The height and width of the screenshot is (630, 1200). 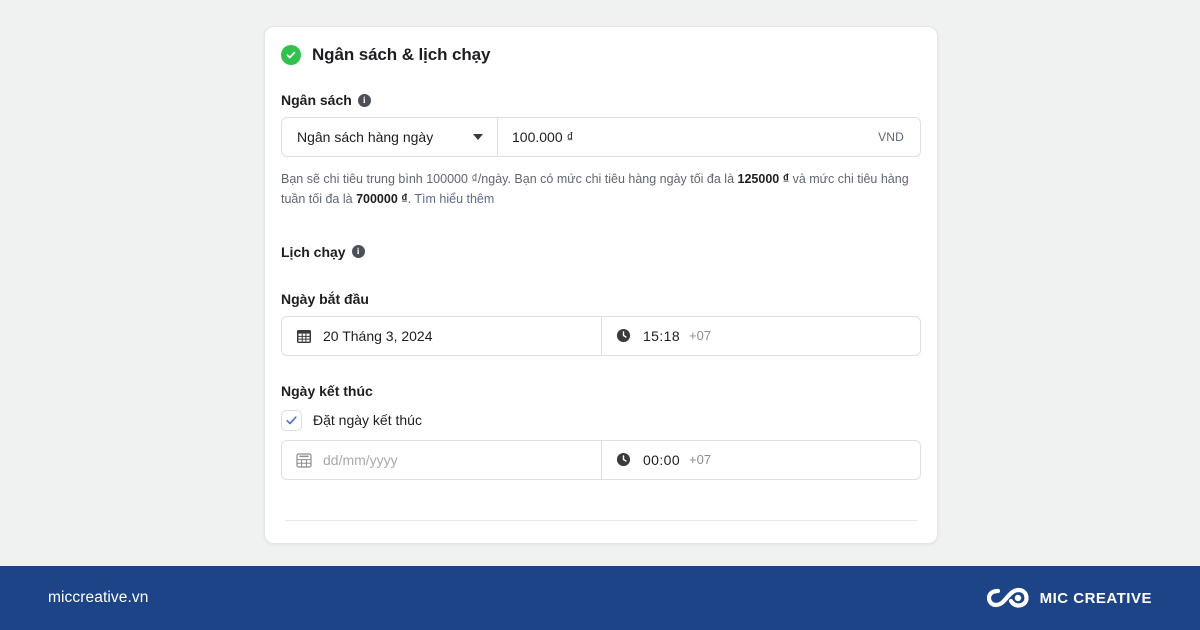 I want to click on checkmark-icon, so click(x=291, y=419).